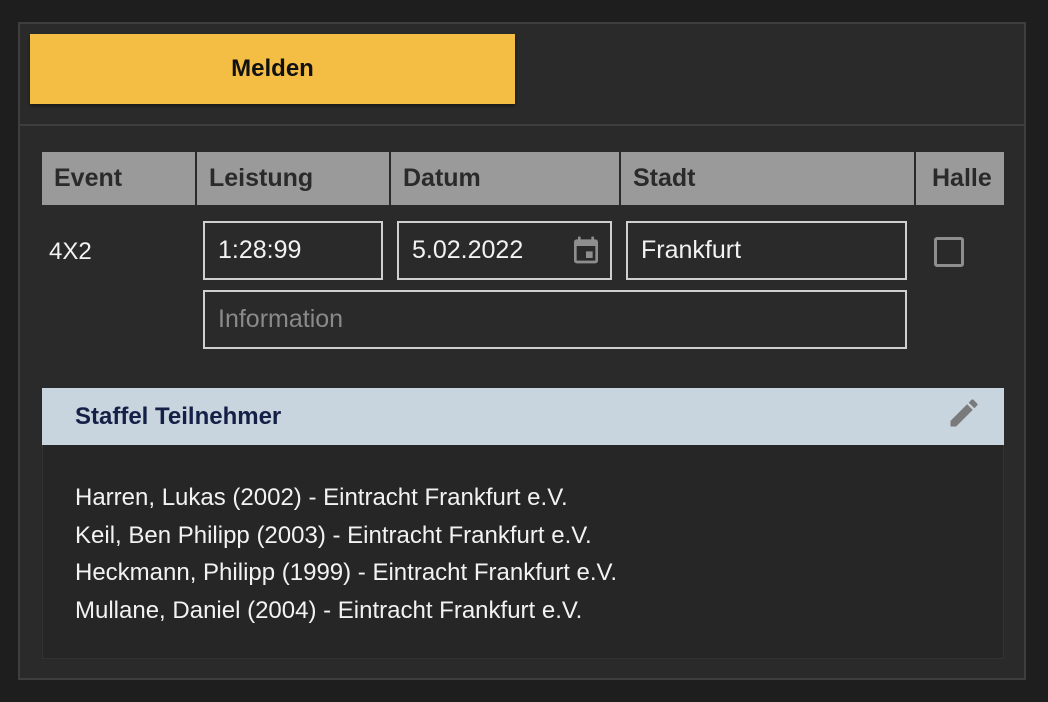 This screenshot has height=702, width=1048. Describe the element at coordinates (767, 178) in the screenshot. I see `header-stadt: Stadt` at that location.